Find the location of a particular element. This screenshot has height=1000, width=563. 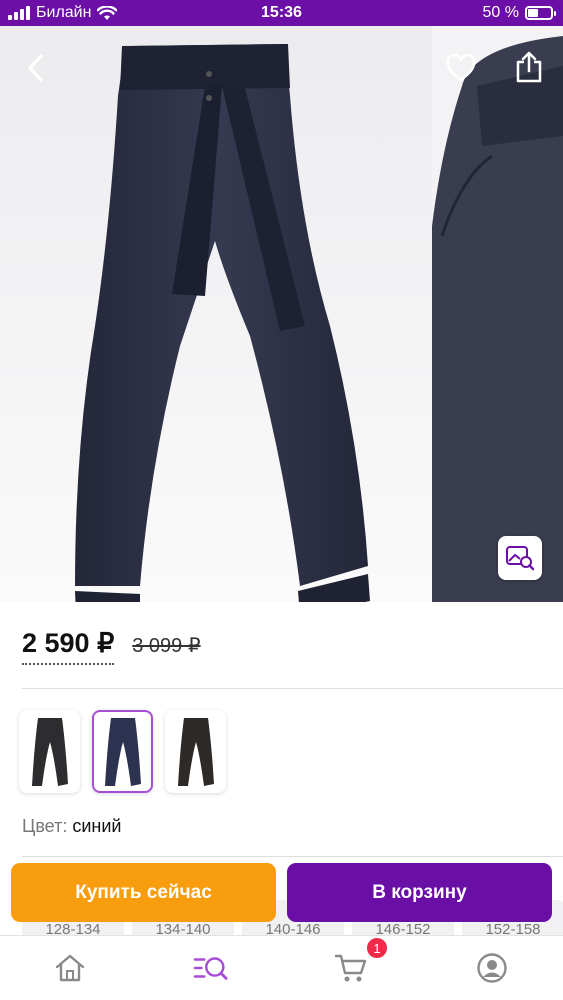

battery-percent: 50 % is located at coordinates (500, 12).